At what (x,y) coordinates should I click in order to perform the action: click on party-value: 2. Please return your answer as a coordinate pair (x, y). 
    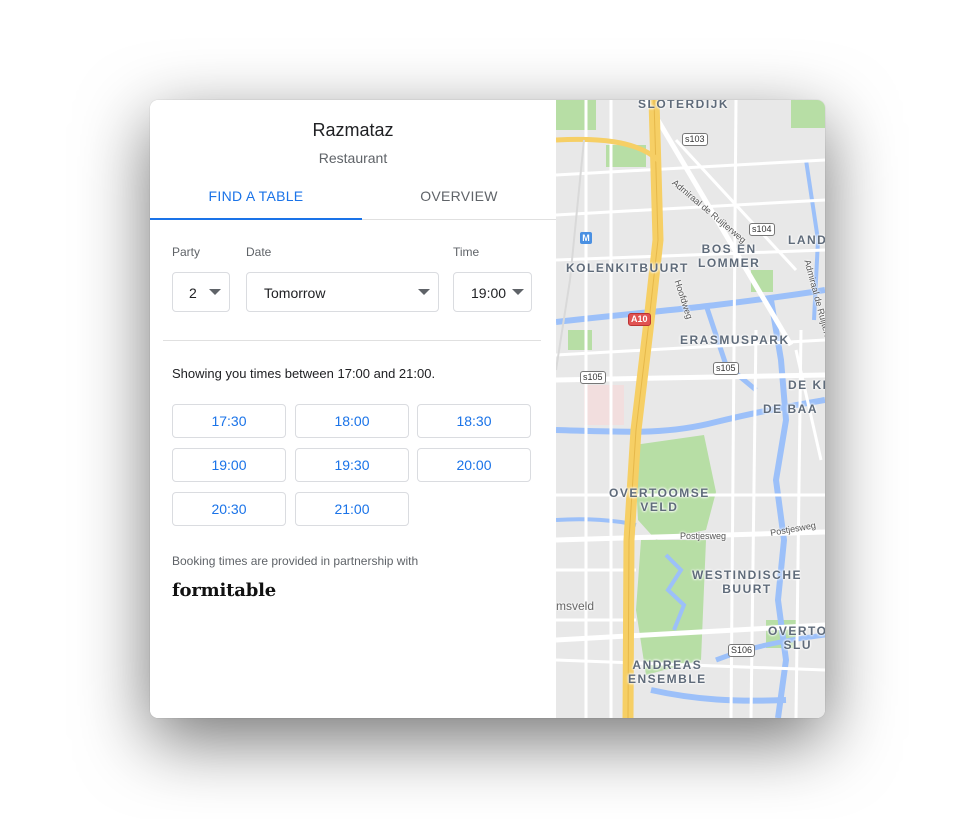
    Looking at the image, I should click on (193, 293).